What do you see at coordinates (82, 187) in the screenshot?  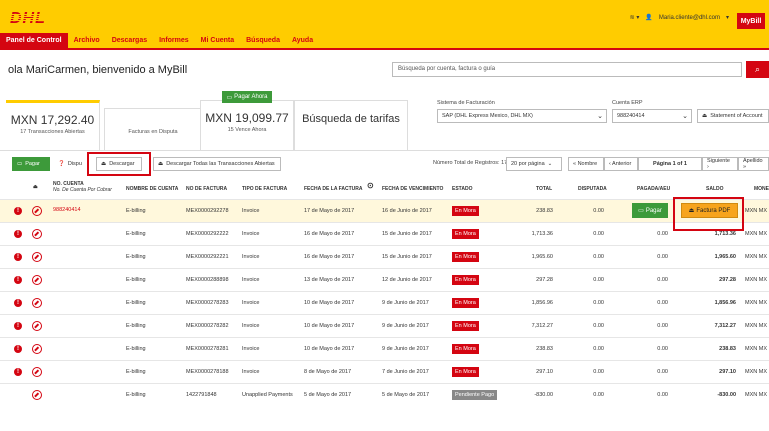 I see `col-account: NO. CUENTA No. De Cuenta Por Cobrar` at bounding box center [82, 187].